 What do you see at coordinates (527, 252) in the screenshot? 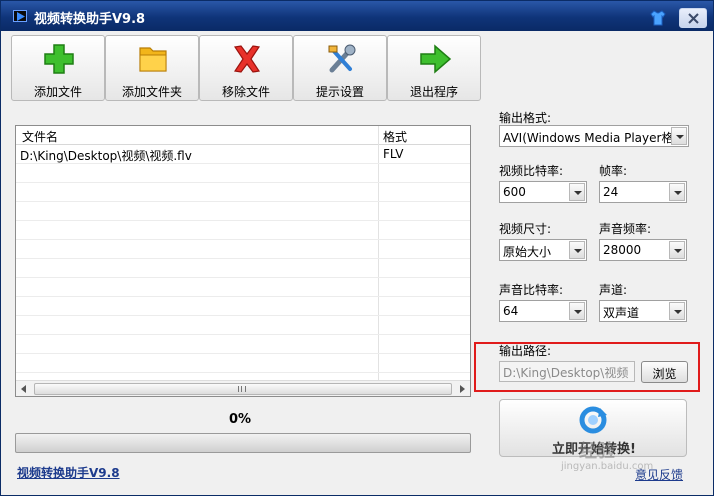
I see `video-size-value: 原始大小` at bounding box center [527, 252].